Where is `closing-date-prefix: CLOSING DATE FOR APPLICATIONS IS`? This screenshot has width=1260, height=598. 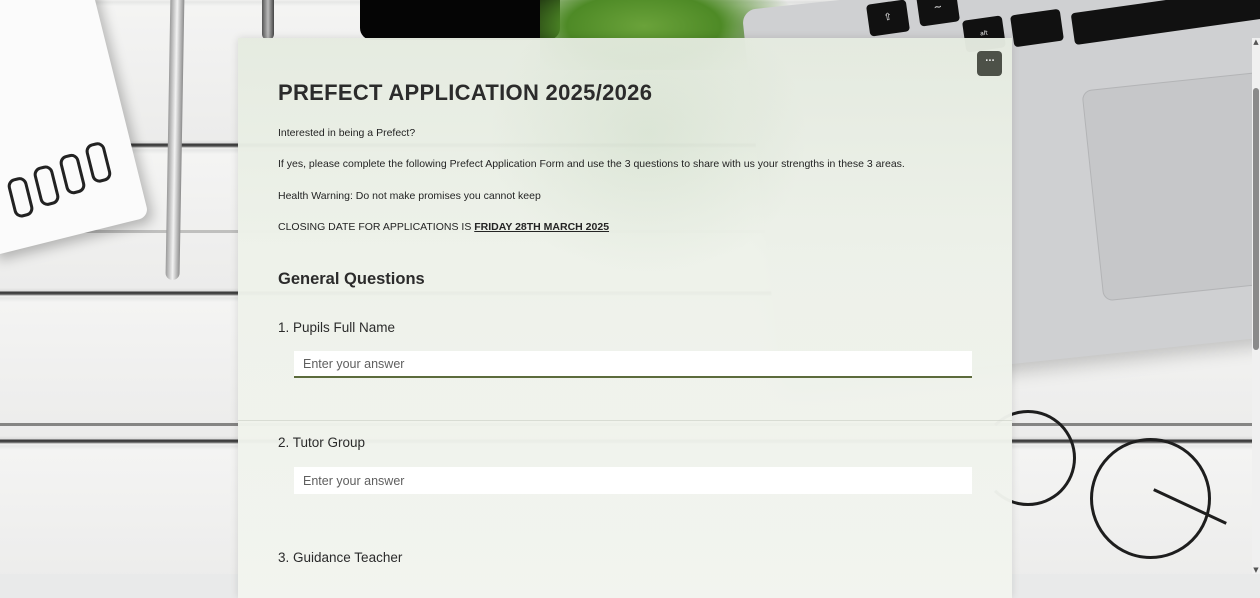 closing-date-prefix: CLOSING DATE FOR APPLICATIONS IS is located at coordinates (376, 227).